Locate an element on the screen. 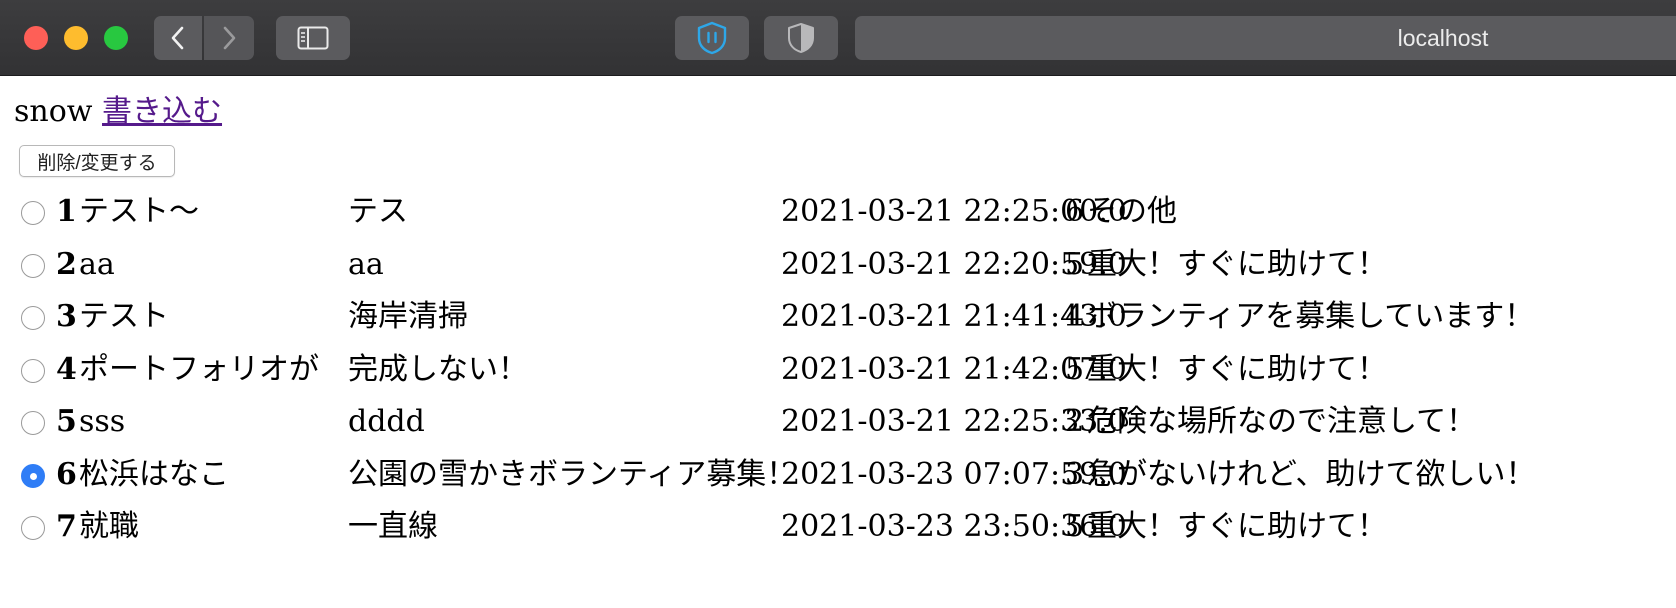 This screenshot has height=608, width=1676. post-level: 4 is located at coordinates (1075, 316).